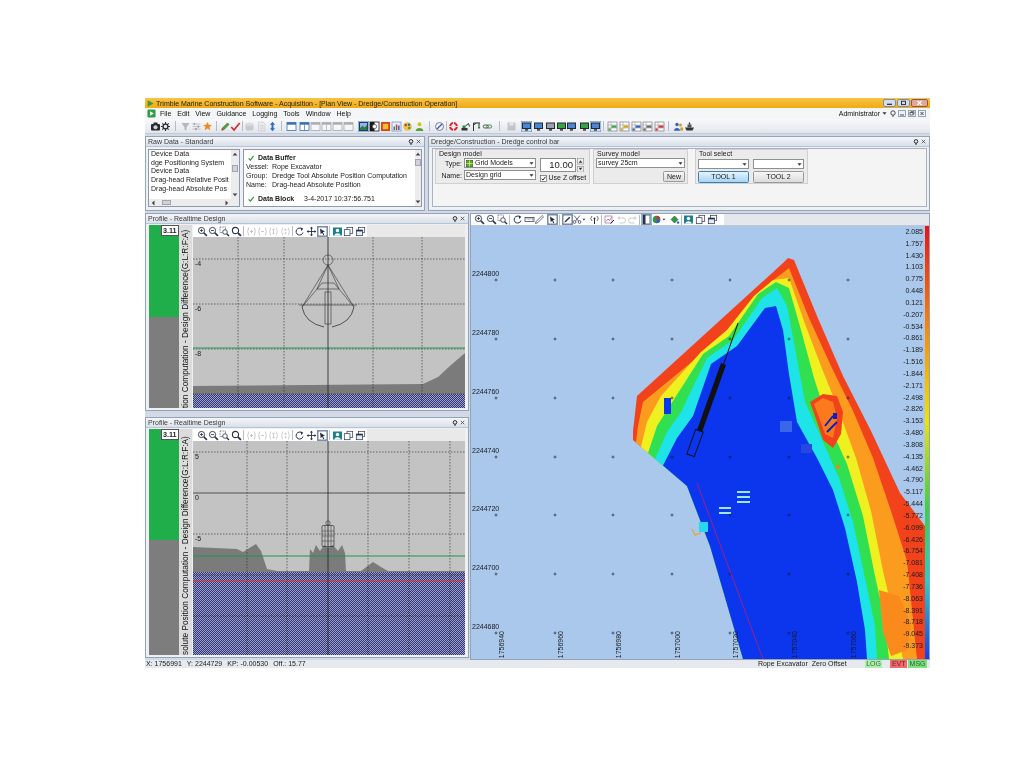  Describe the element at coordinates (155, 126) in the screenshot. I see `camera-icon` at that location.